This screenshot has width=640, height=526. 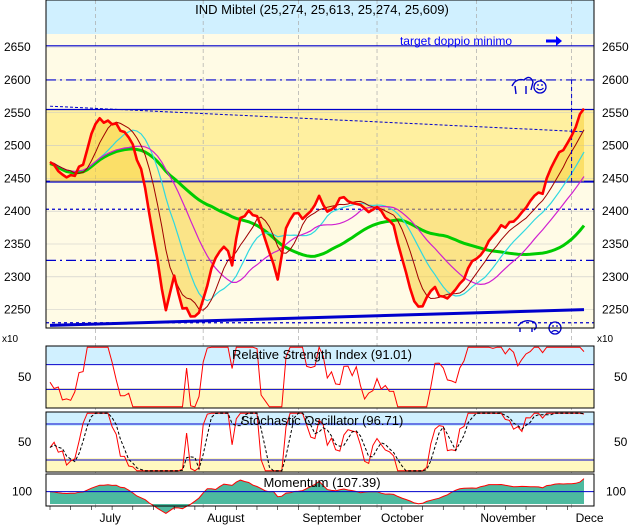 I want to click on y-tick-left: 2650, so click(x=17, y=47).